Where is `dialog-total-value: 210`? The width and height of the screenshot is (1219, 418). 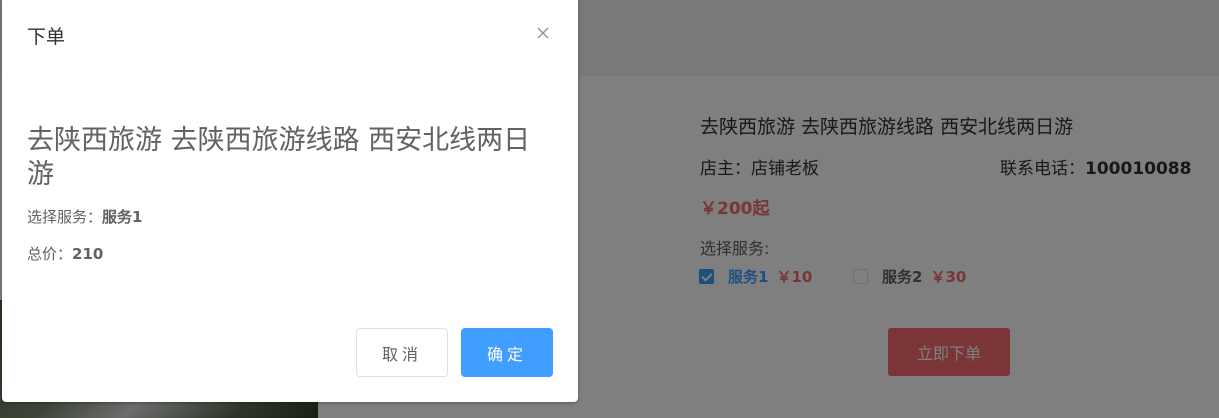 dialog-total-value: 210 is located at coordinates (88, 254).